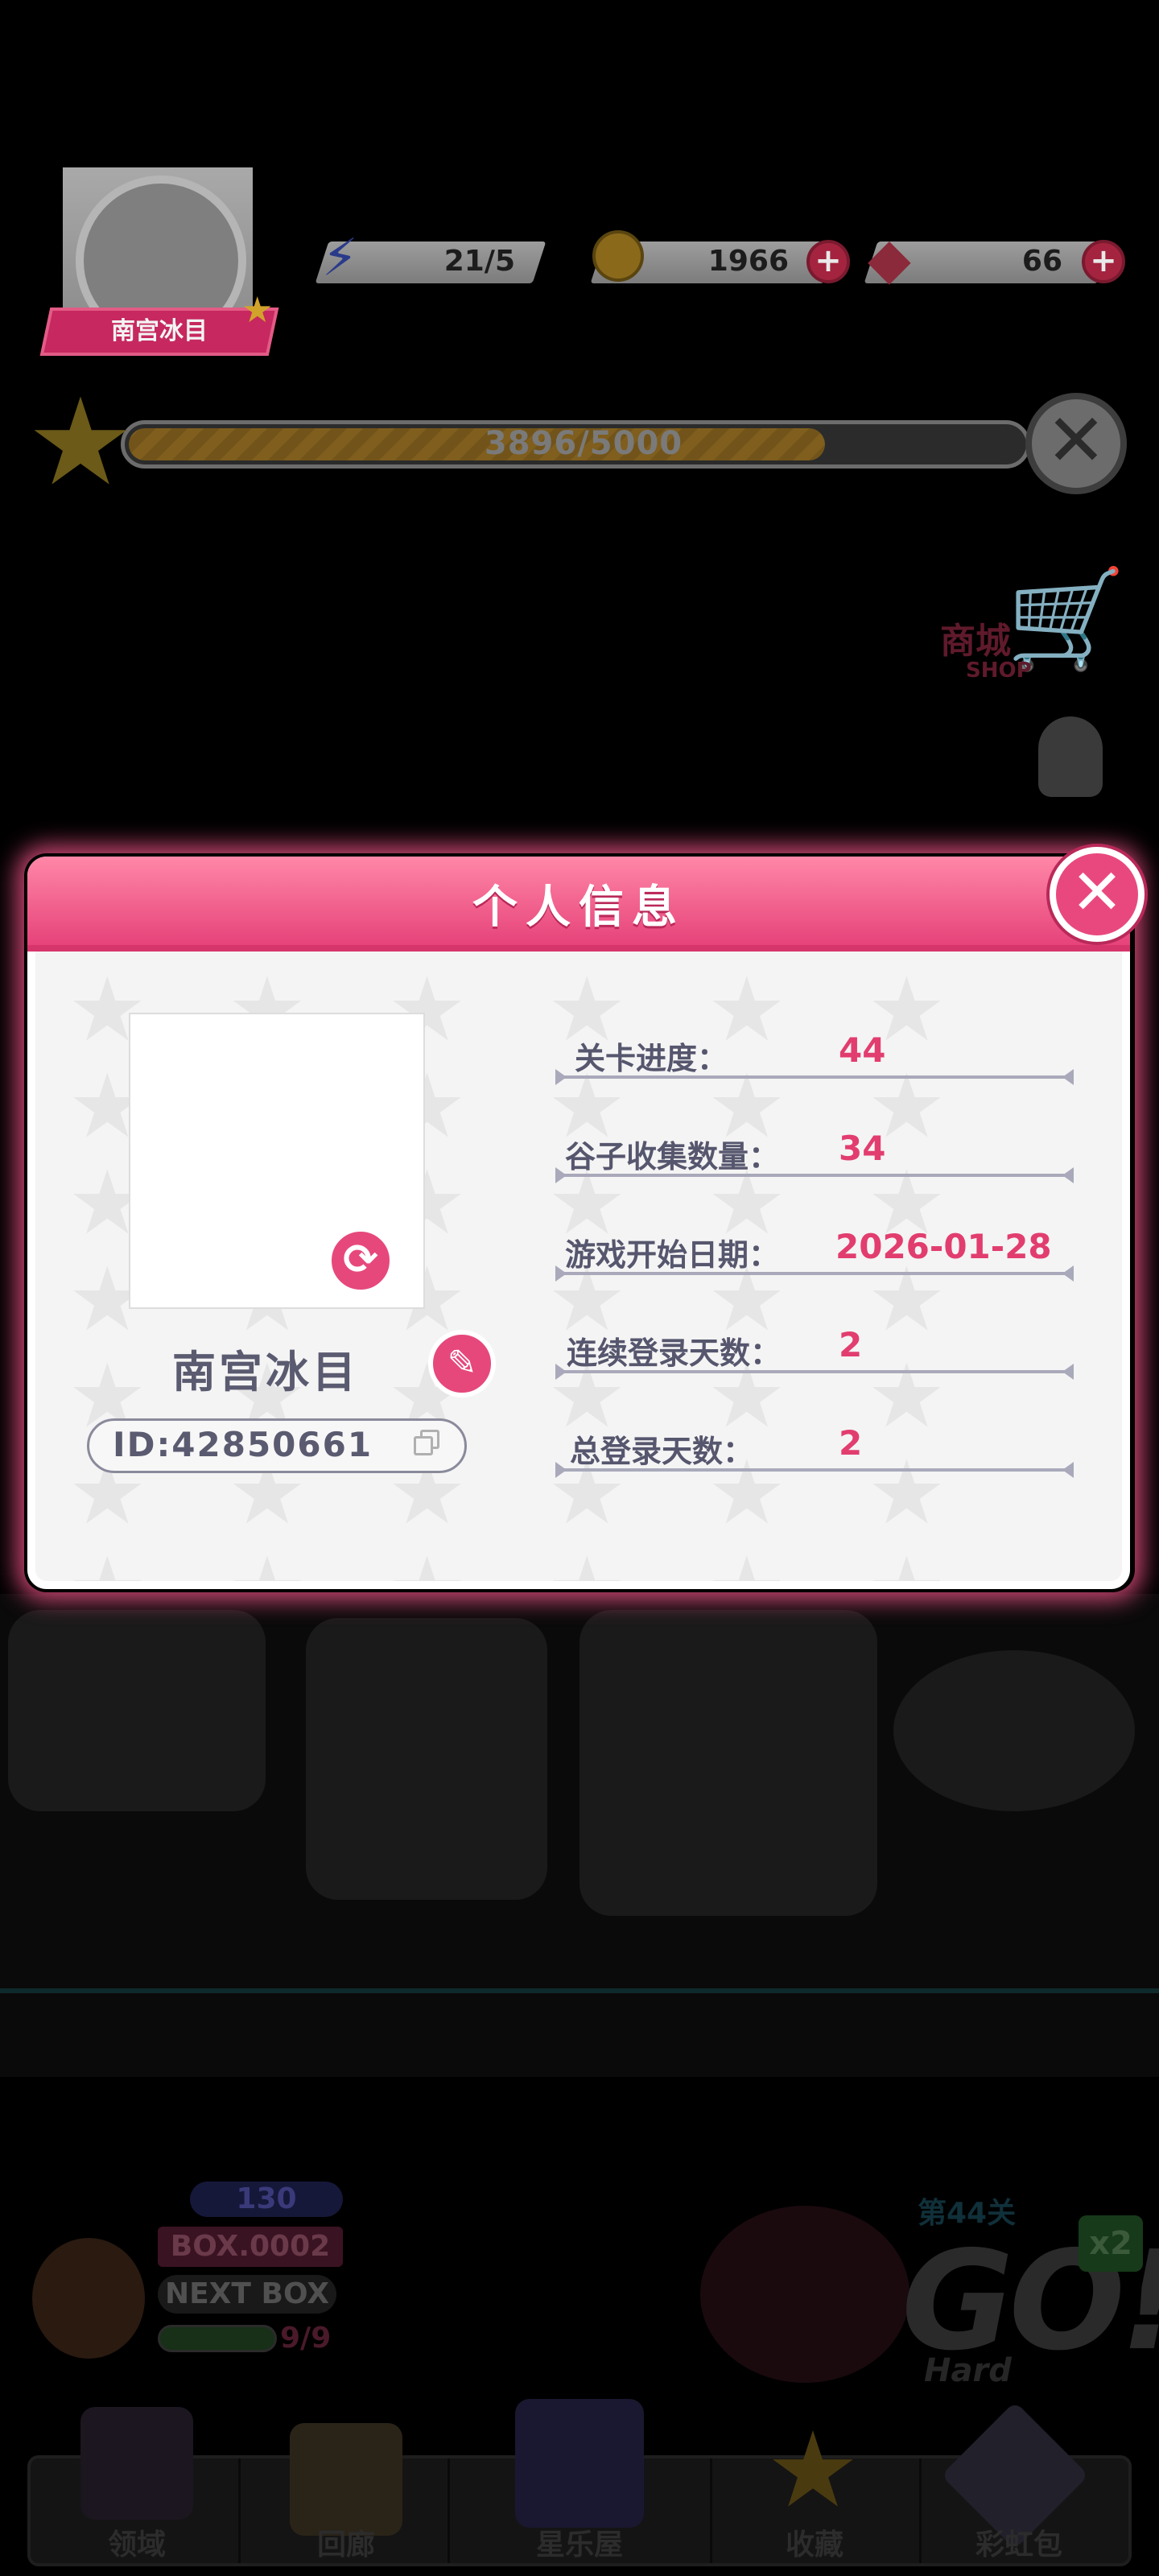 The height and width of the screenshot is (2576, 1159). I want to click on domain-icon, so click(136, 2463).